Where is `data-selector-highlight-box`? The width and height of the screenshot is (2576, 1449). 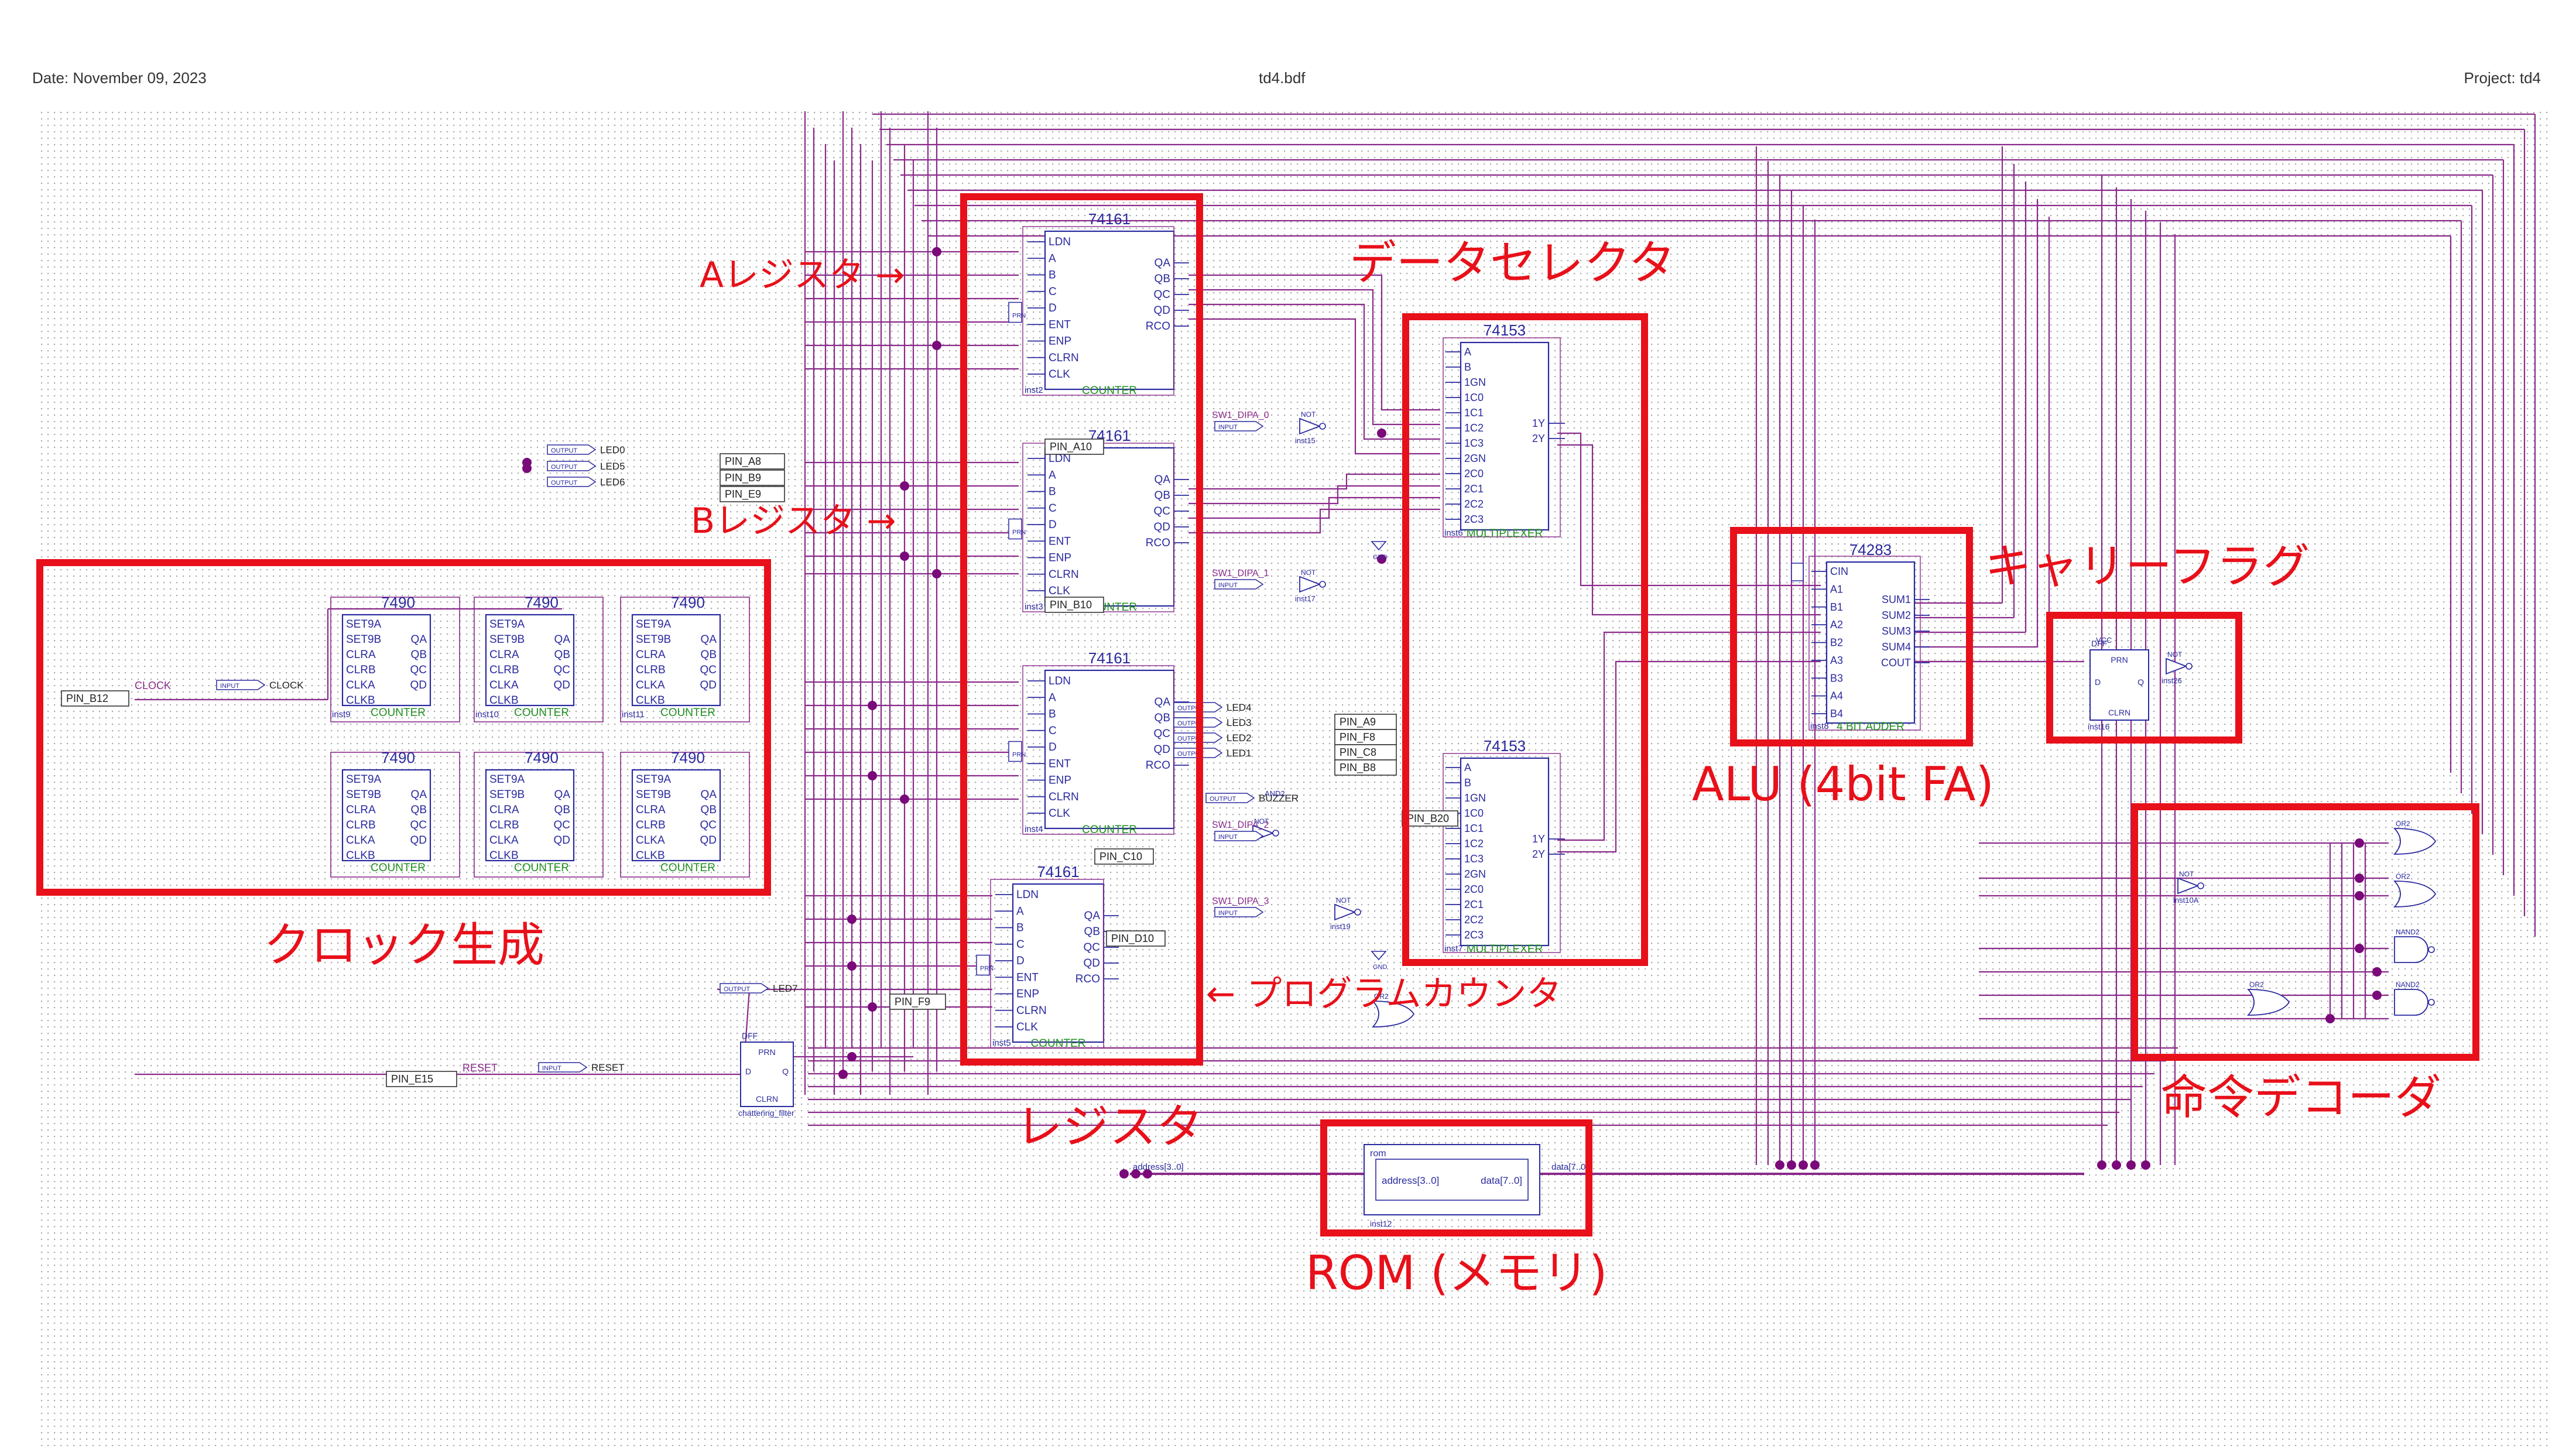 data-selector-highlight-box is located at coordinates (1525, 639).